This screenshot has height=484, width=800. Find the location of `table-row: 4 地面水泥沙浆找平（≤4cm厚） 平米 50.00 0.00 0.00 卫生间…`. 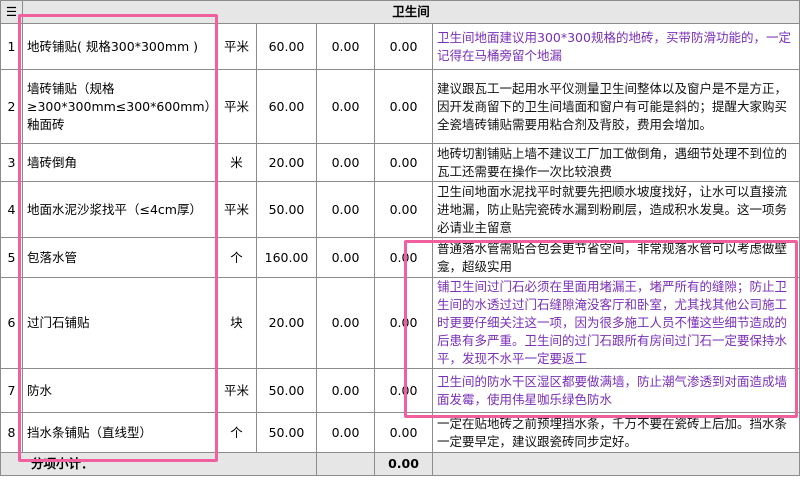

table-row: 4 地面水泥沙浆找平（≤4cm厚） 平米 50.00 0.00 0.00 卫生间… is located at coordinates (400, 209).